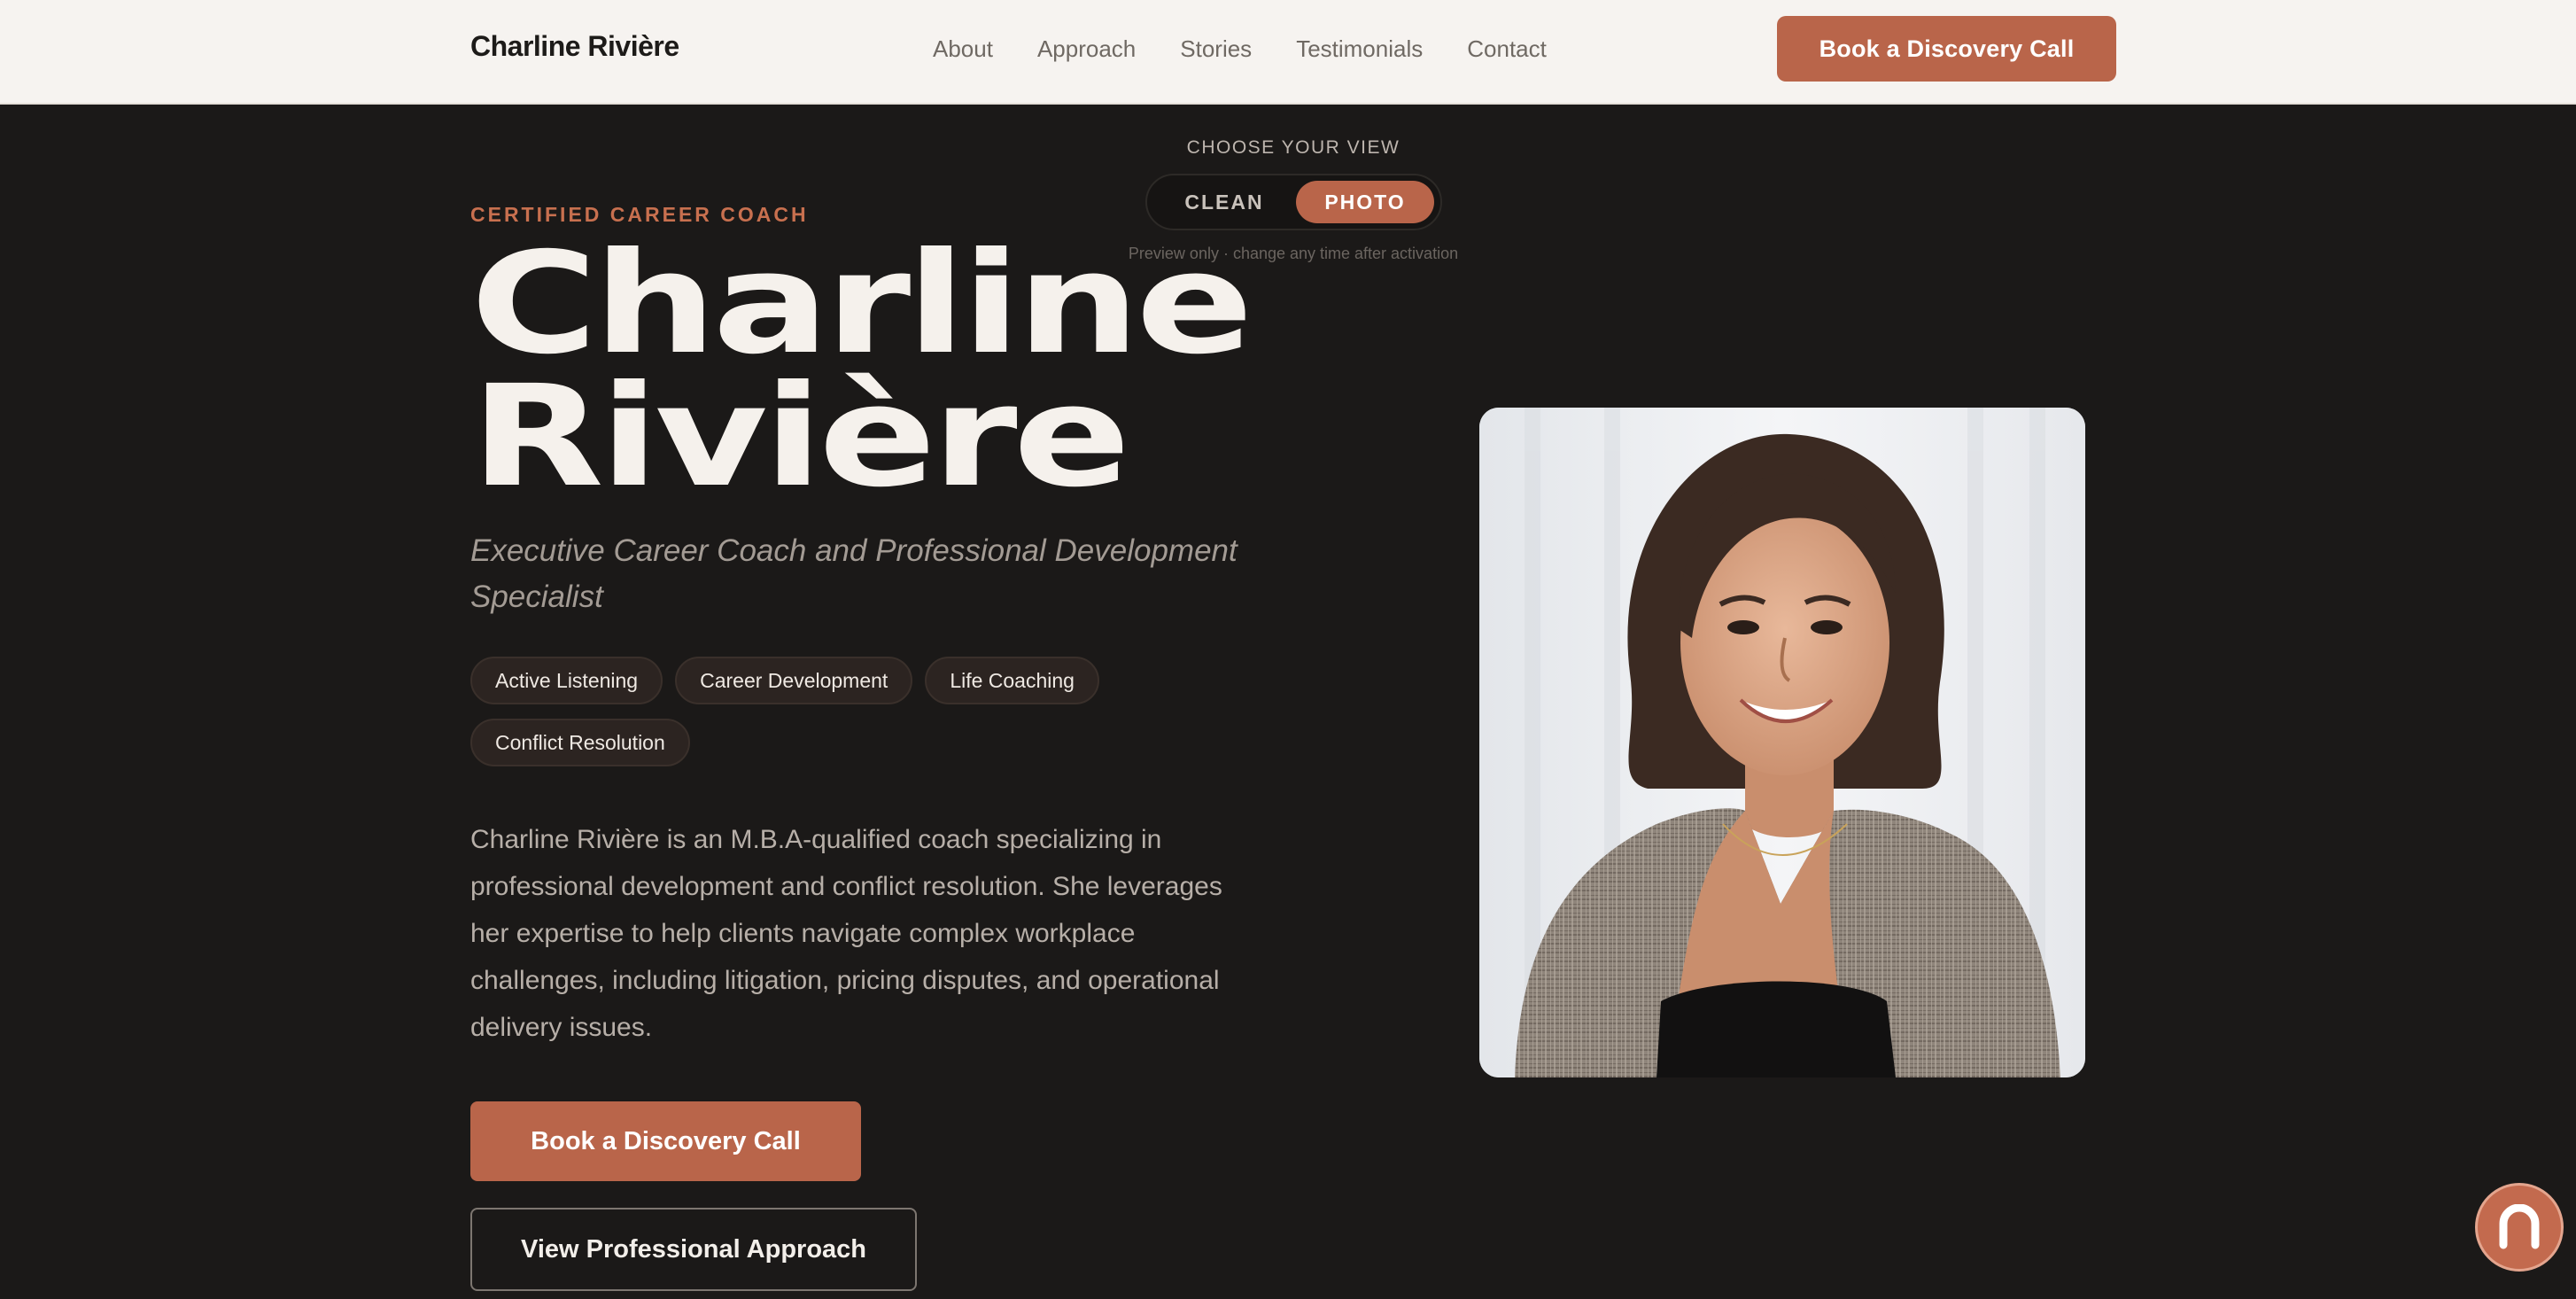 This screenshot has width=2576, height=1299. What do you see at coordinates (861, 303) in the screenshot?
I see `hero-name-first: Charline` at bounding box center [861, 303].